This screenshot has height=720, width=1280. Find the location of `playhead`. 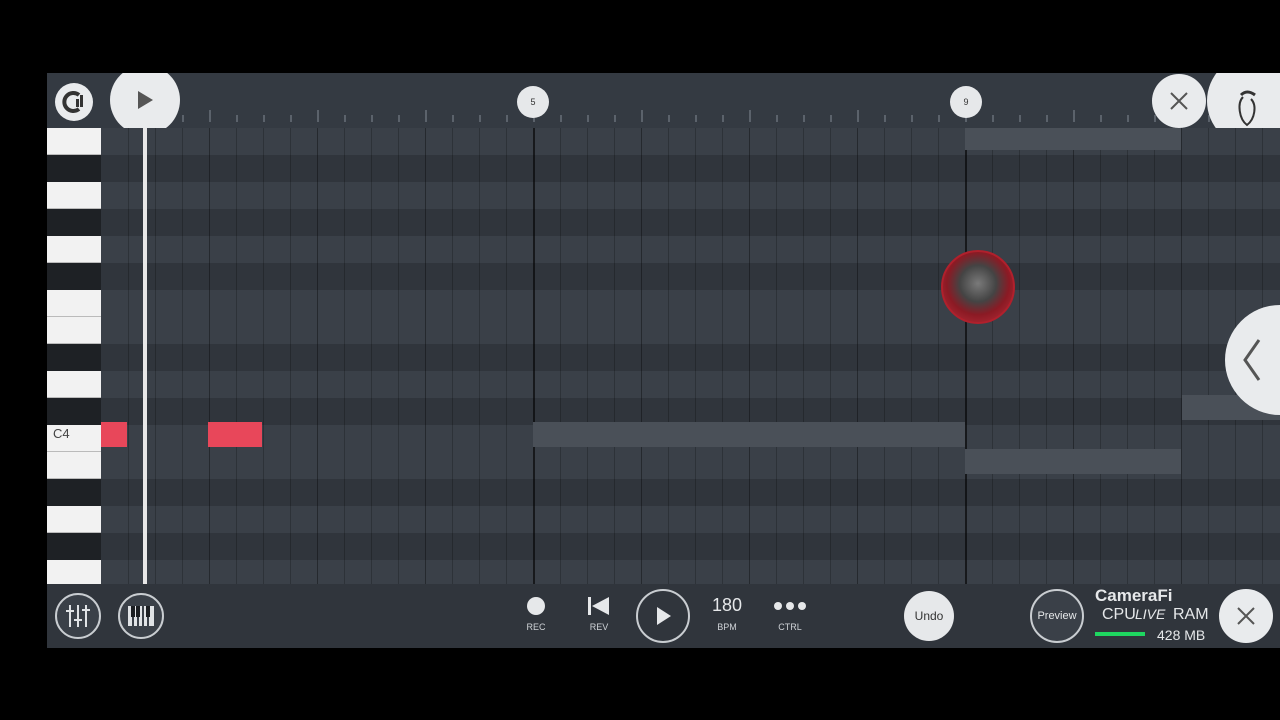

playhead is located at coordinates (145, 356).